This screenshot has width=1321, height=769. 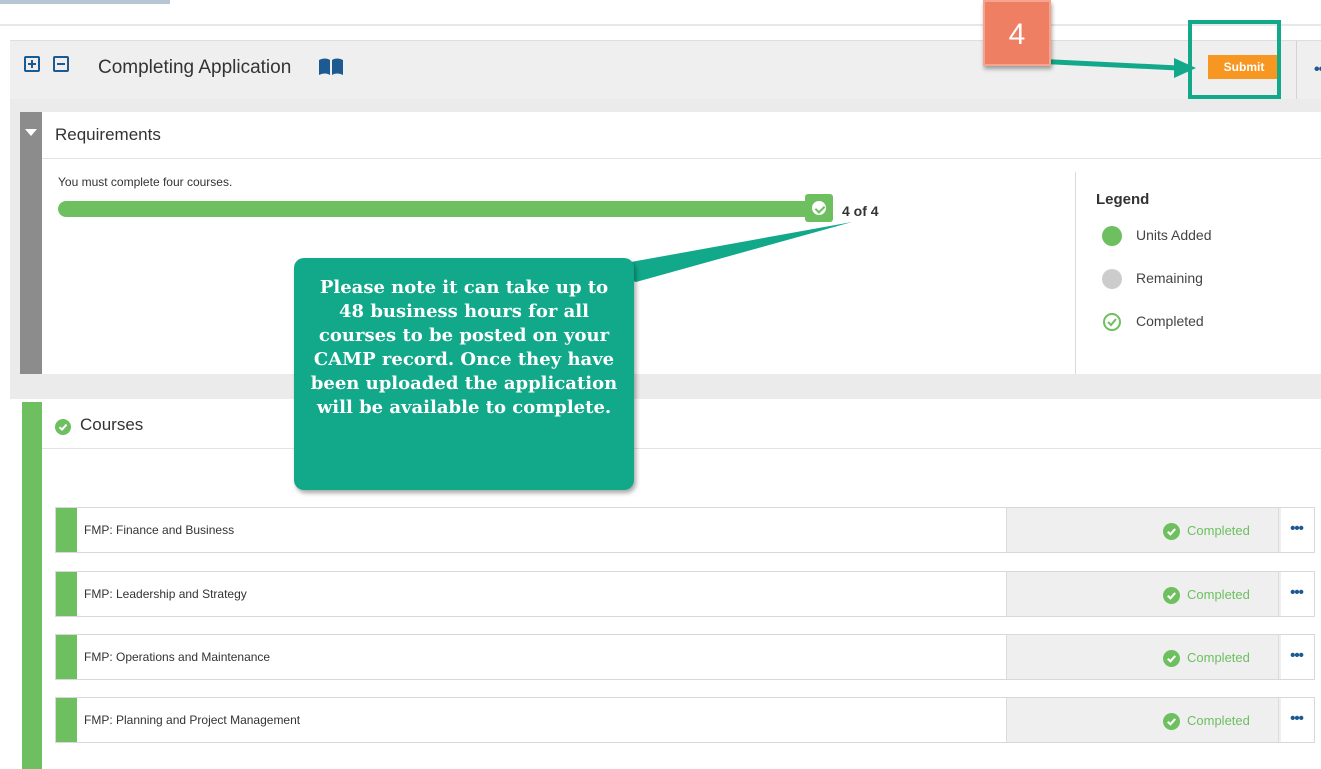 I want to click on collapse-rail, so click(x=31, y=243).